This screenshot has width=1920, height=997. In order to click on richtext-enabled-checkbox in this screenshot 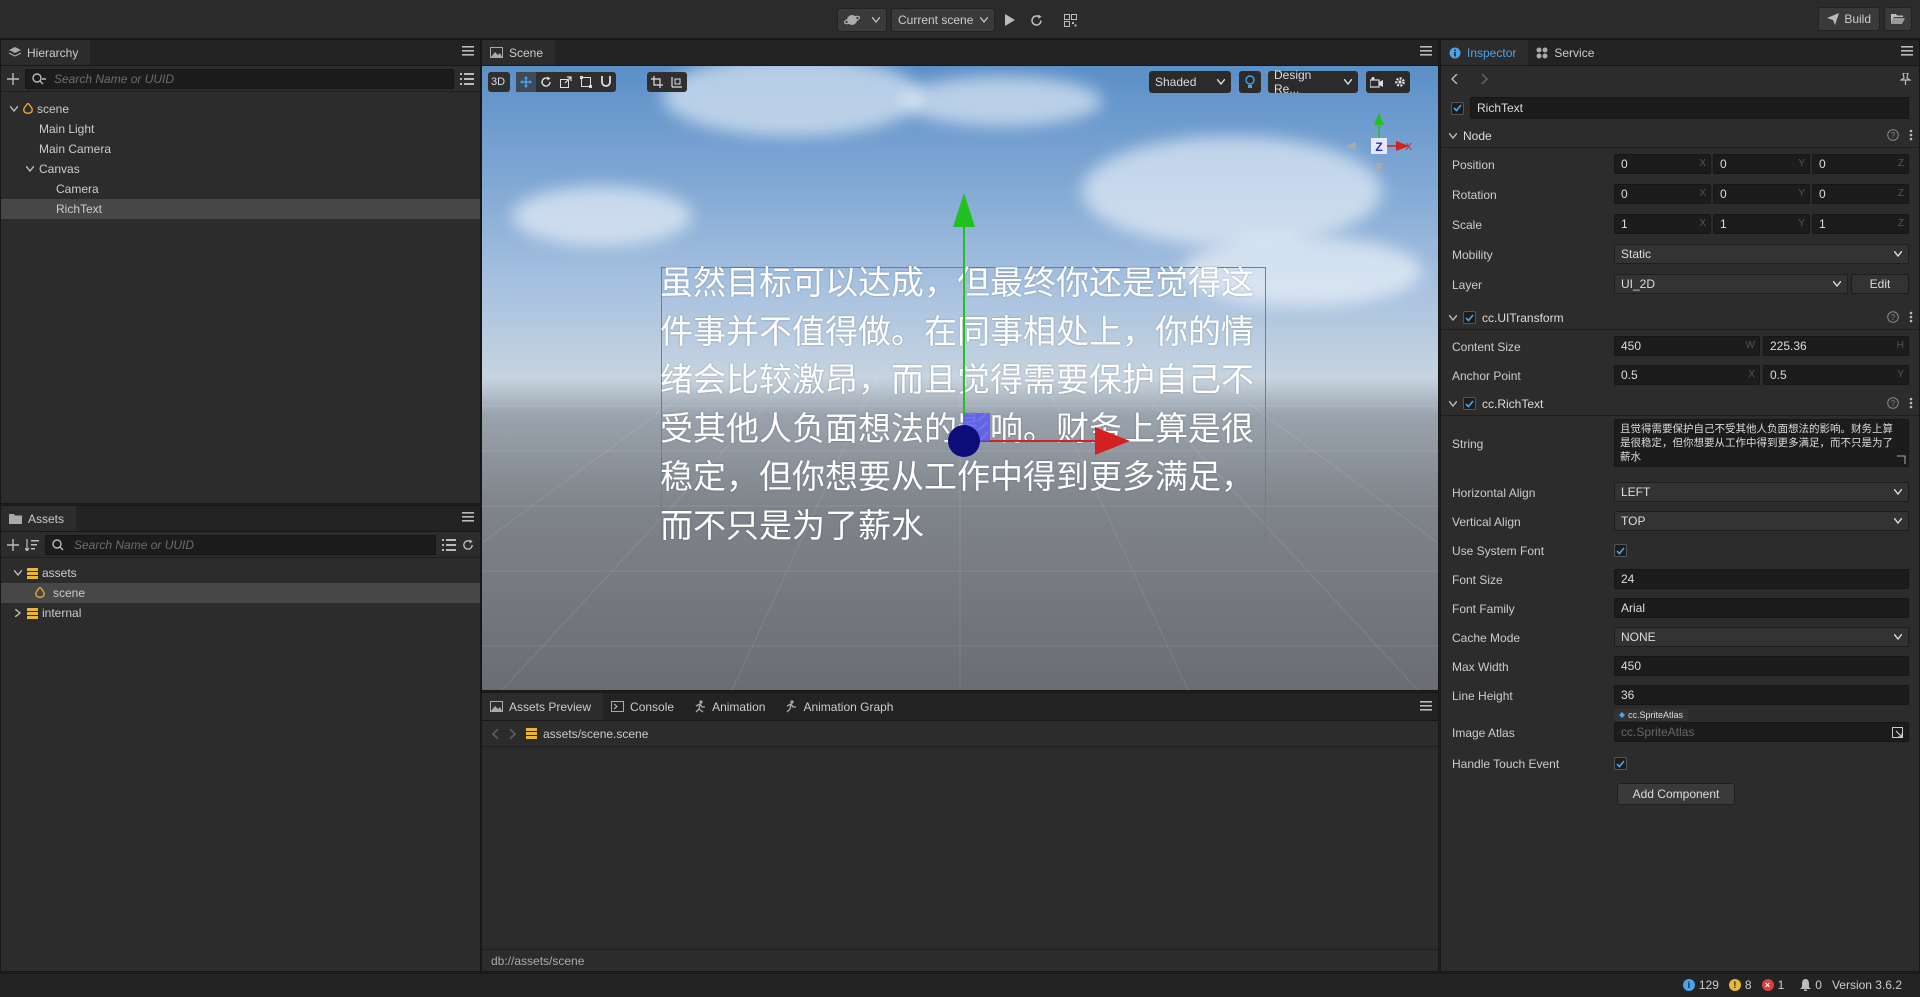, I will do `click(1469, 403)`.